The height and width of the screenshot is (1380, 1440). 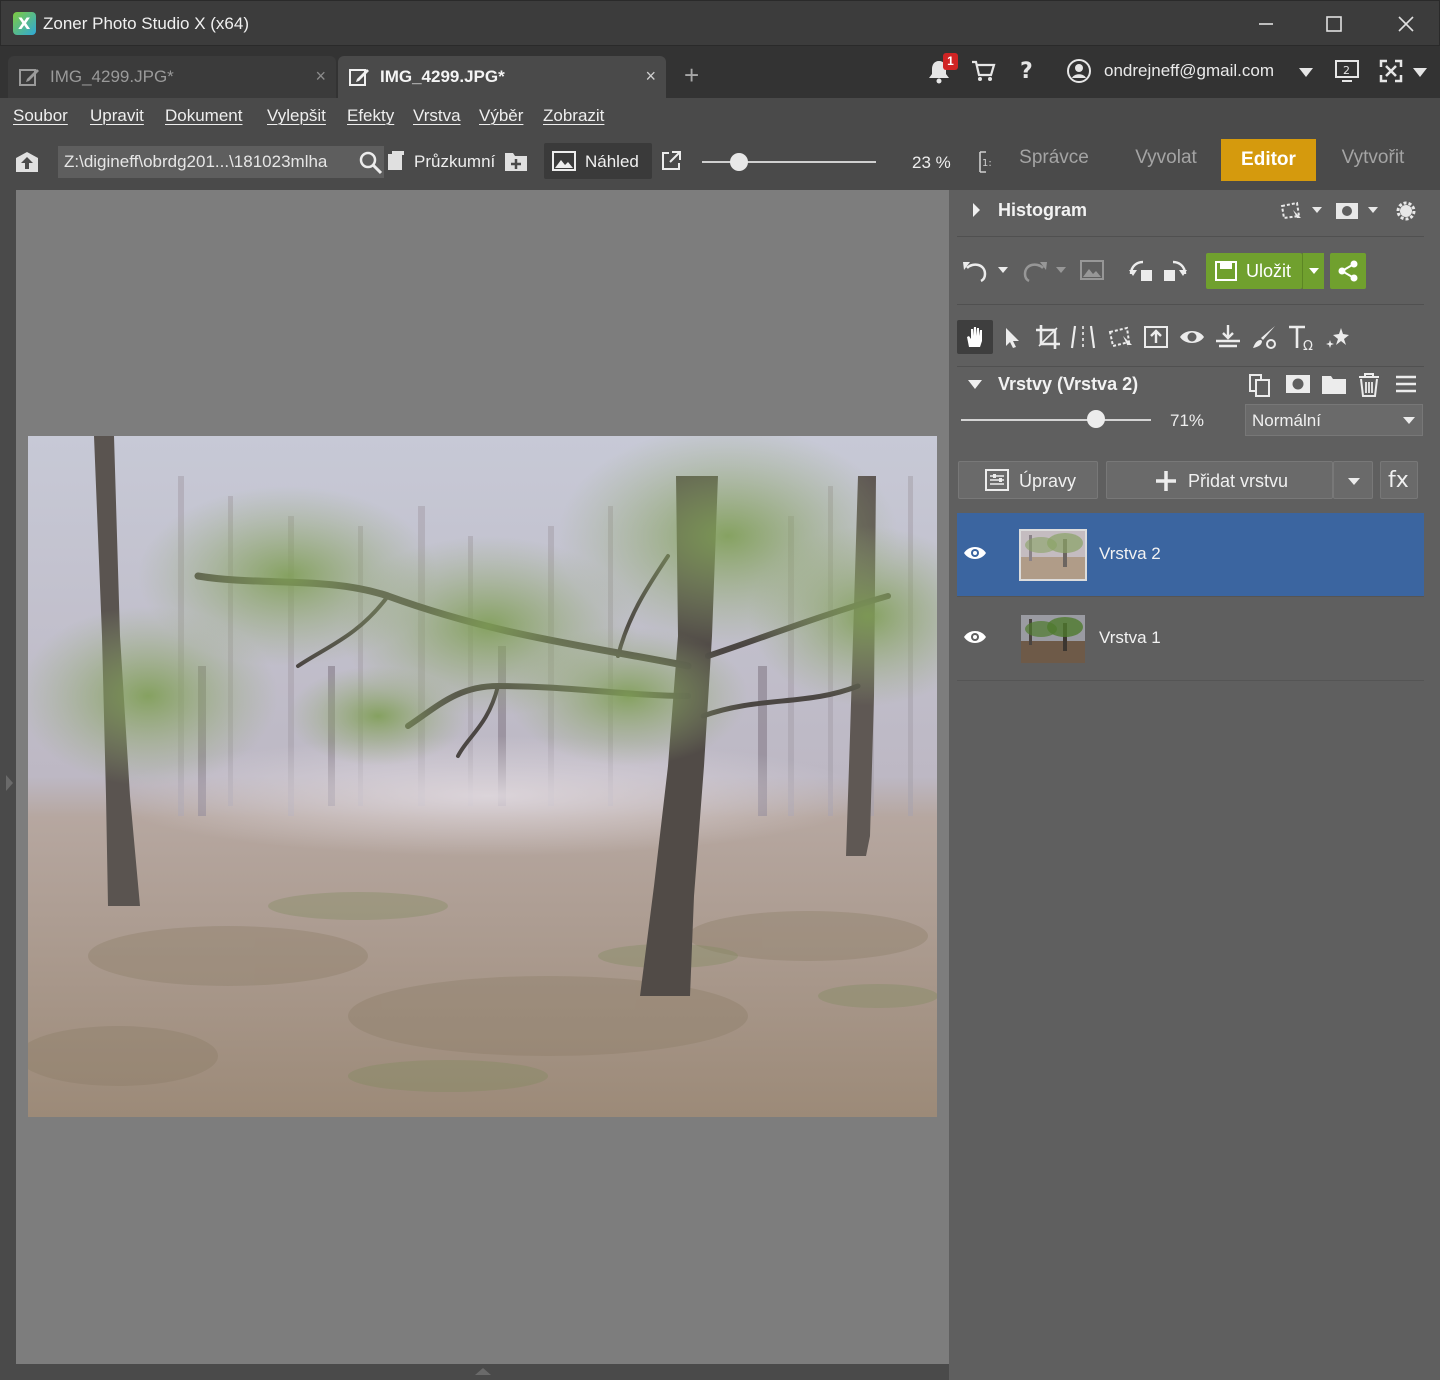 I want to click on hand-tool, so click(x=975, y=337).